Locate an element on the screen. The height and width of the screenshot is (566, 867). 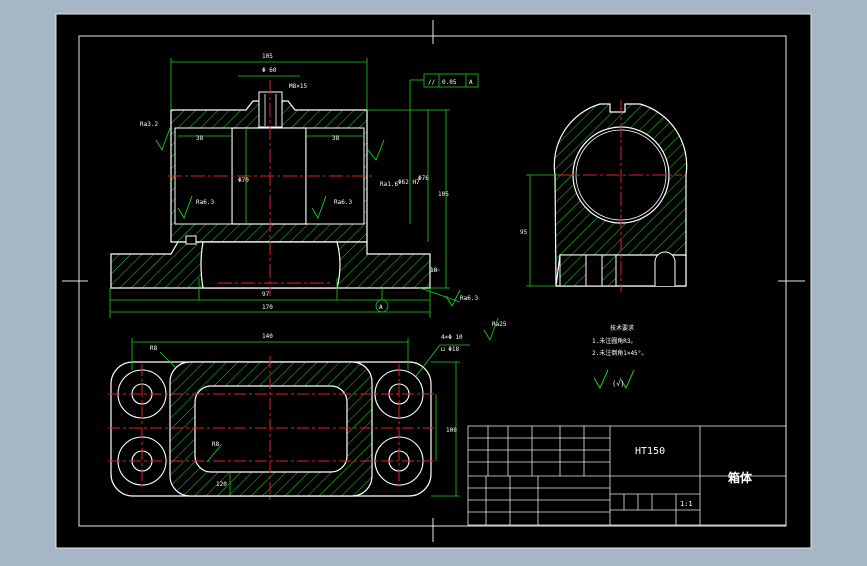
title-part-name: 箱体 is located at coordinates (740, 477).